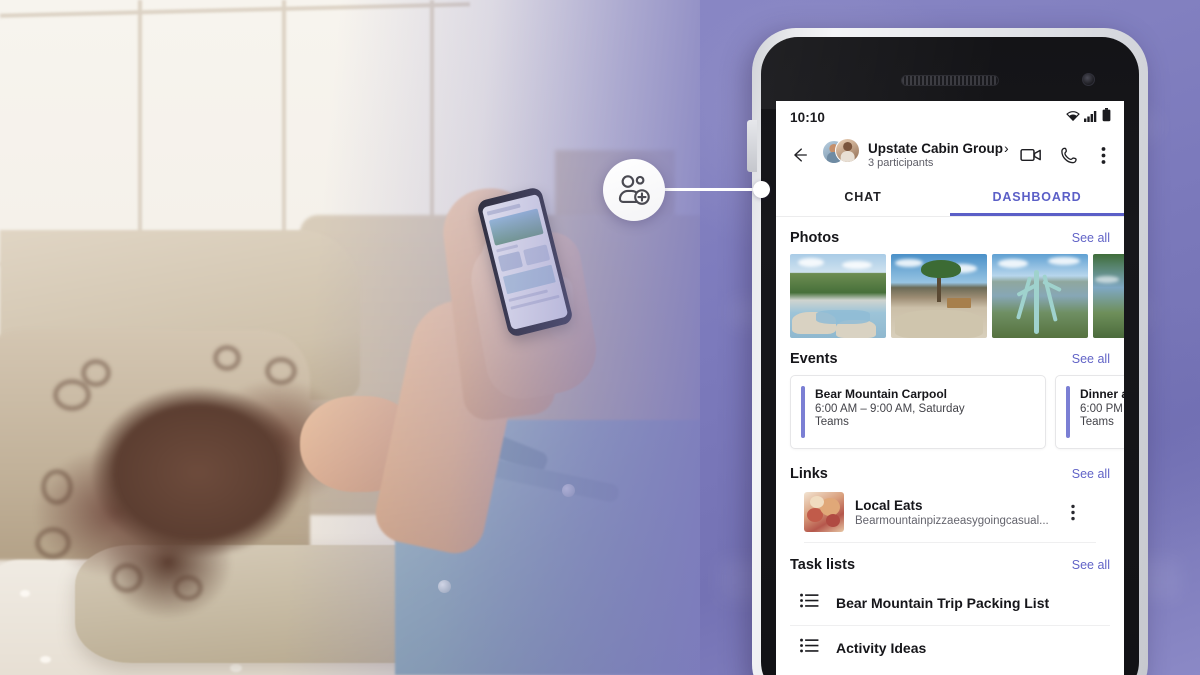 The width and height of the screenshot is (1200, 675). I want to click on task-list-title: Bear Mountain Trip Packing List, so click(943, 603).